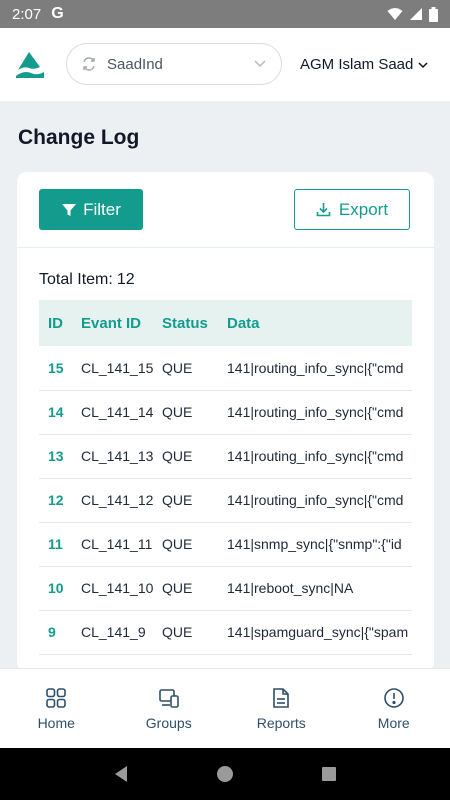  What do you see at coordinates (112, 323) in the screenshot?
I see `column-header-event-id: Evant ID` at bounding box center [112, 323].